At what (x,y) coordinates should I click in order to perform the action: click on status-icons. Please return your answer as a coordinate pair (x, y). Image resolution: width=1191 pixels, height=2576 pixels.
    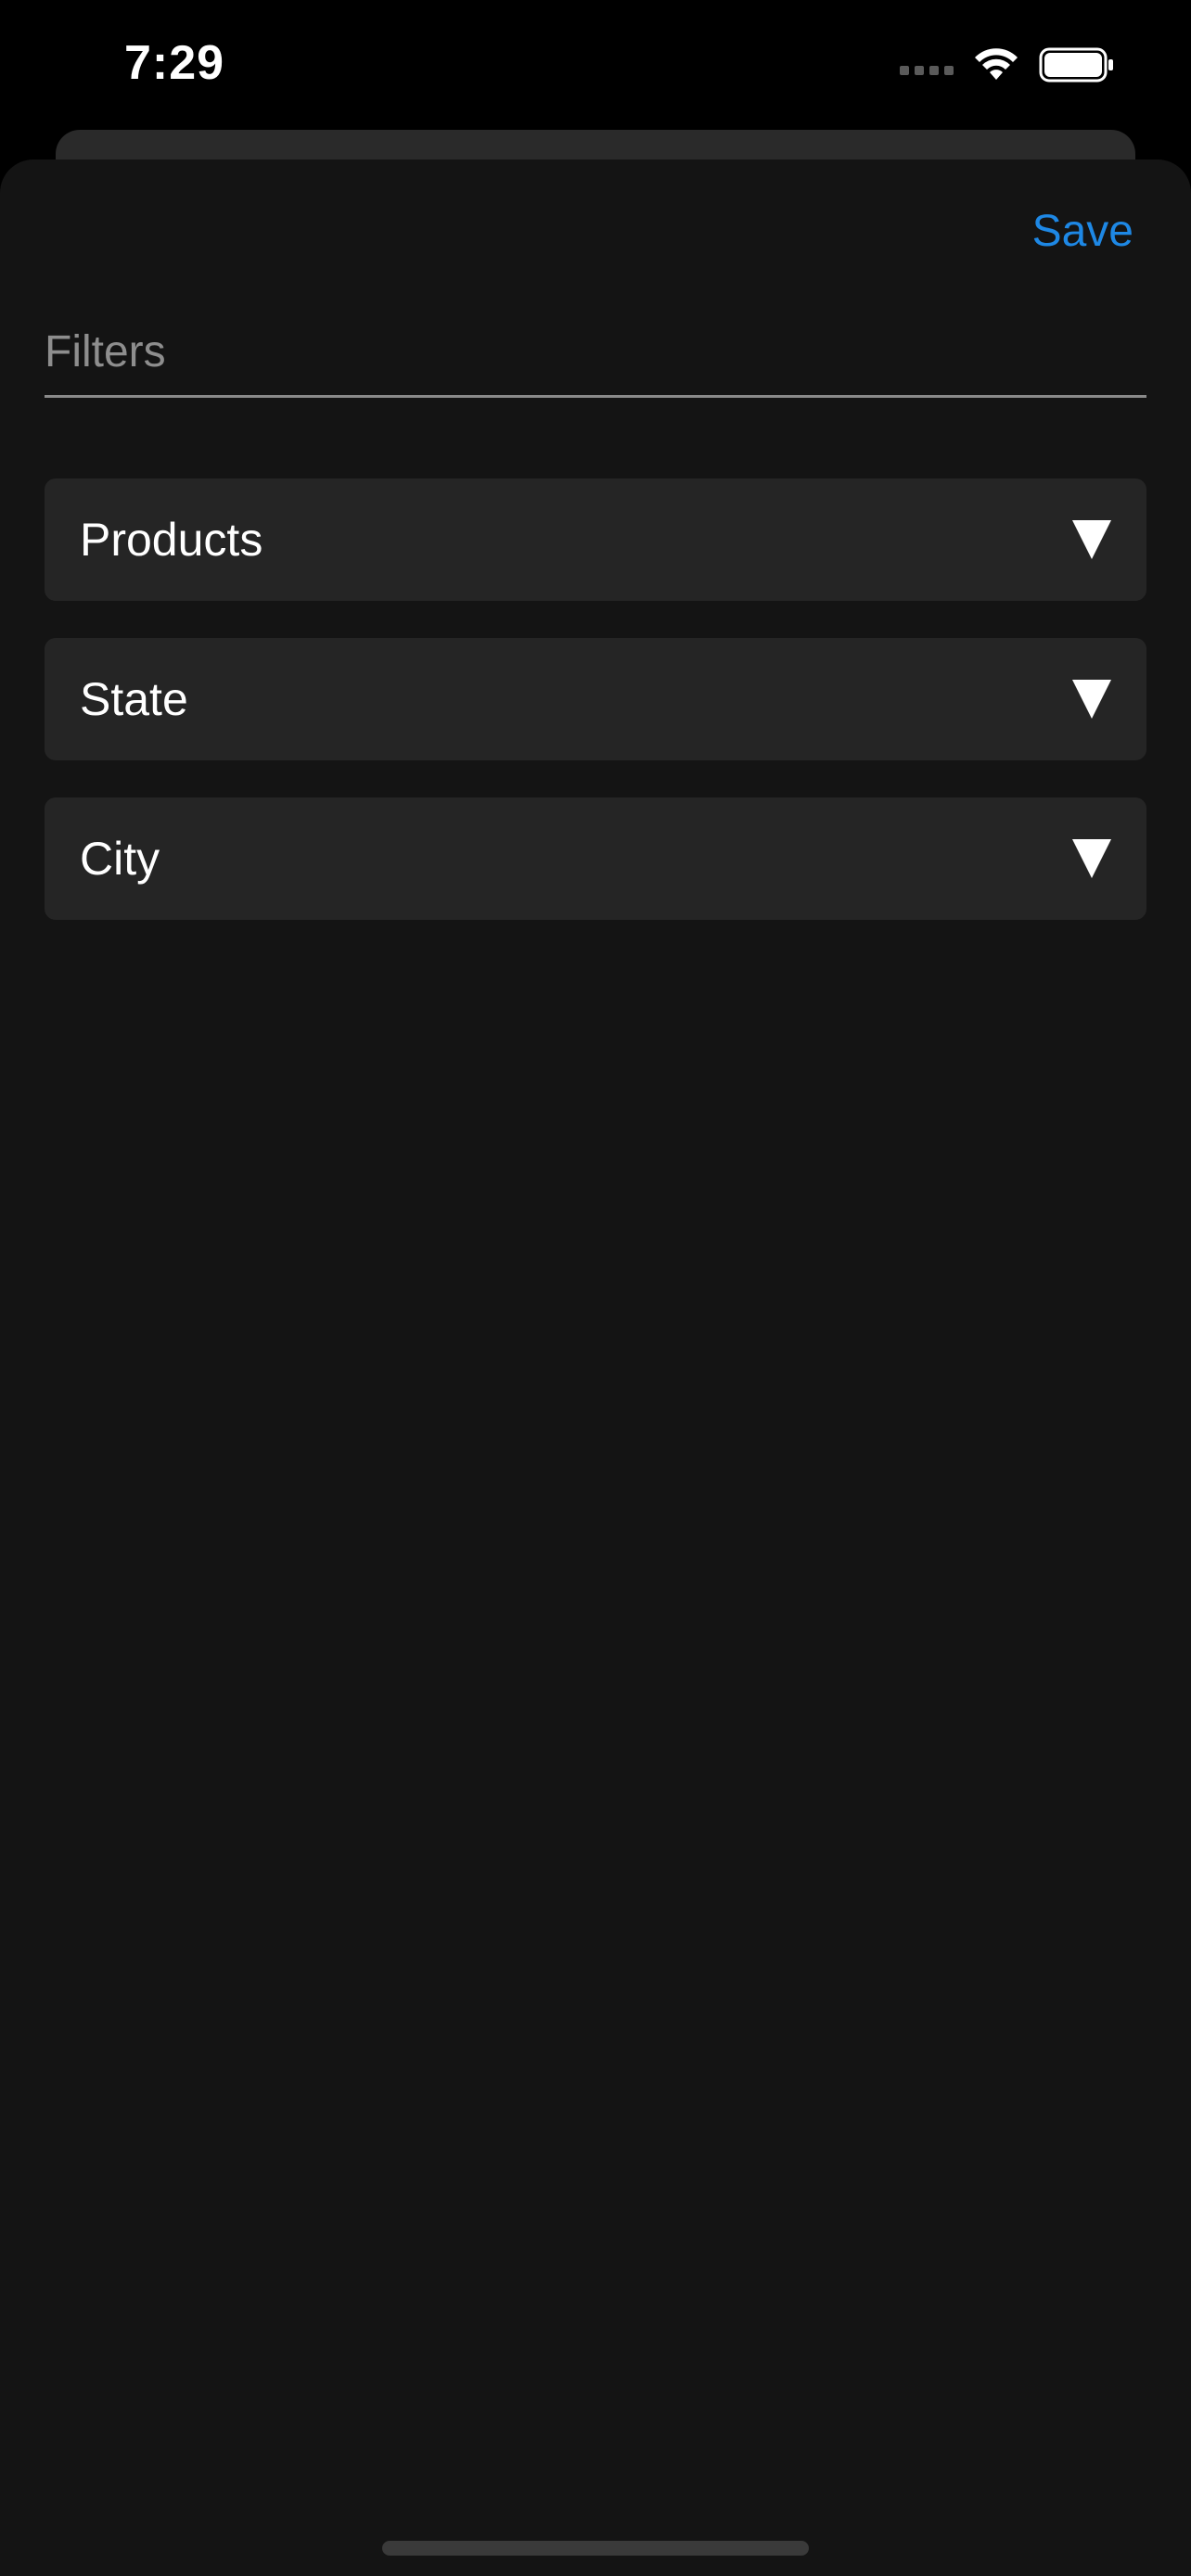
    Looking at the image, I should click on (1007, 64).